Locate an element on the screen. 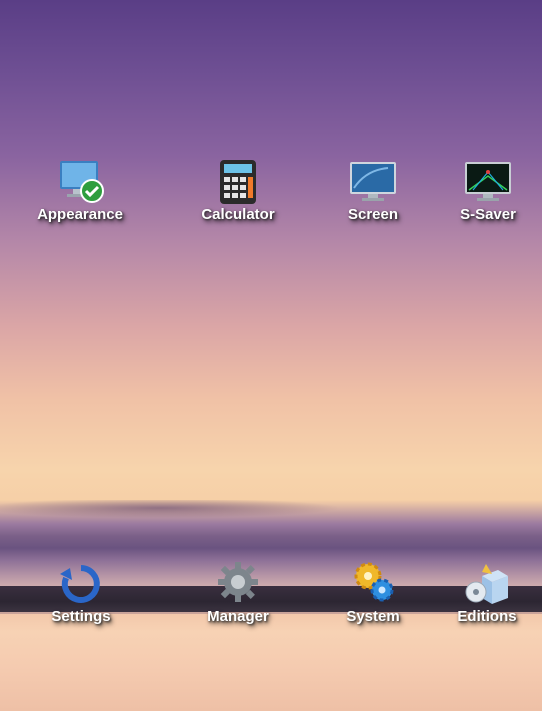 The image size is (542, 711). desktop-icon-s-saver: S-Saver is located at coordinates (487, 198).